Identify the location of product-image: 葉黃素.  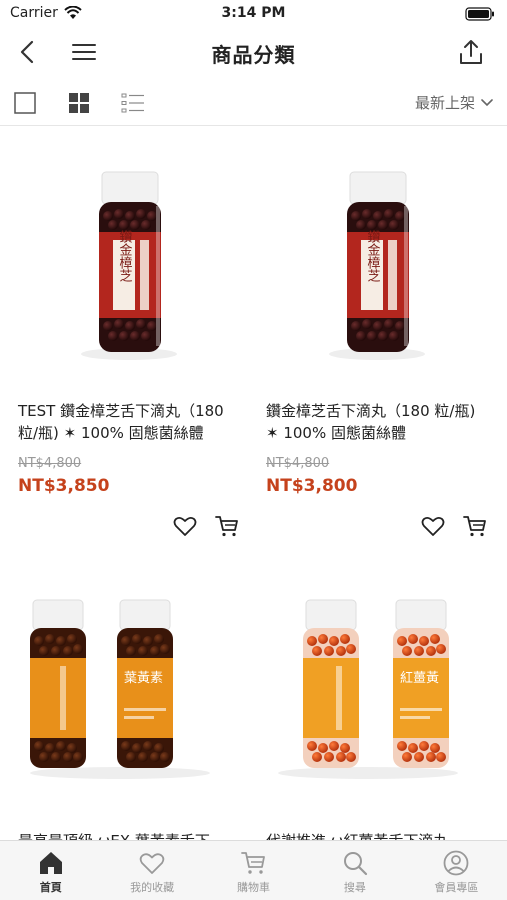
(120, 683).